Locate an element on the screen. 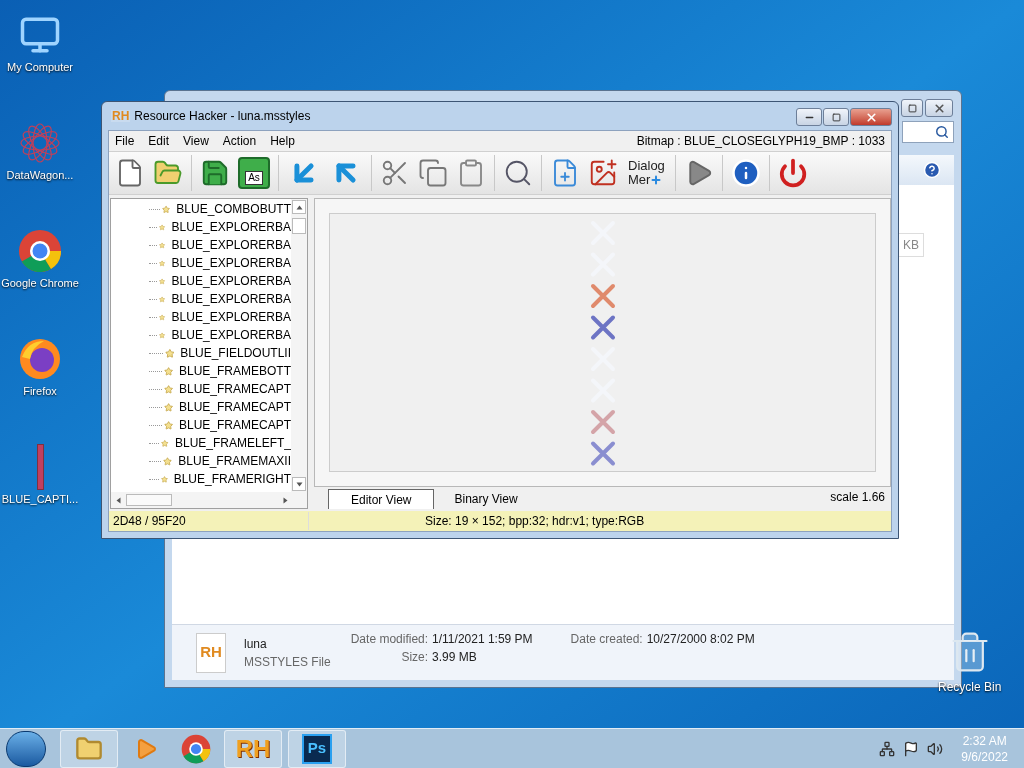 Image resolution: width=1024 pixels, height=768 pixels. horizontal-scrollbar is located at coordinates (209, 500).